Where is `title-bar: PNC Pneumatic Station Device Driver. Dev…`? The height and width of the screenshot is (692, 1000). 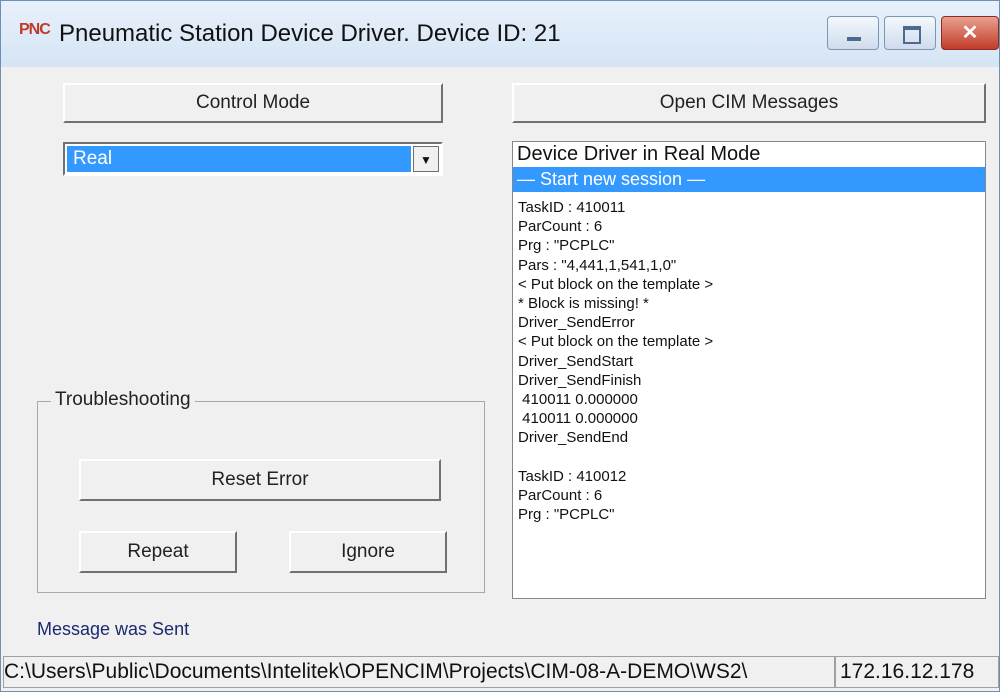
title-bar: PNC Pneumatic Station Device Driver. Dev… is located at coordinates (500, 34).